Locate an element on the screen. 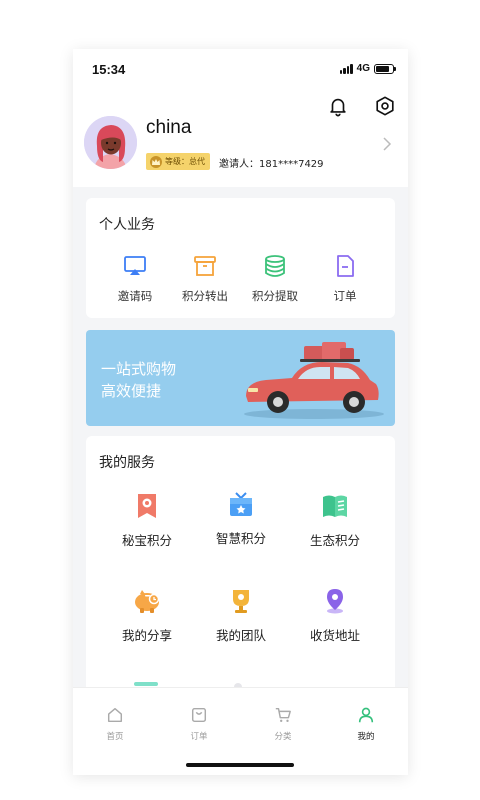 Image resolution: width=480 pixels, height=800 pixels. my-share-button: 我的分享 is located at coordinates (147, 615).